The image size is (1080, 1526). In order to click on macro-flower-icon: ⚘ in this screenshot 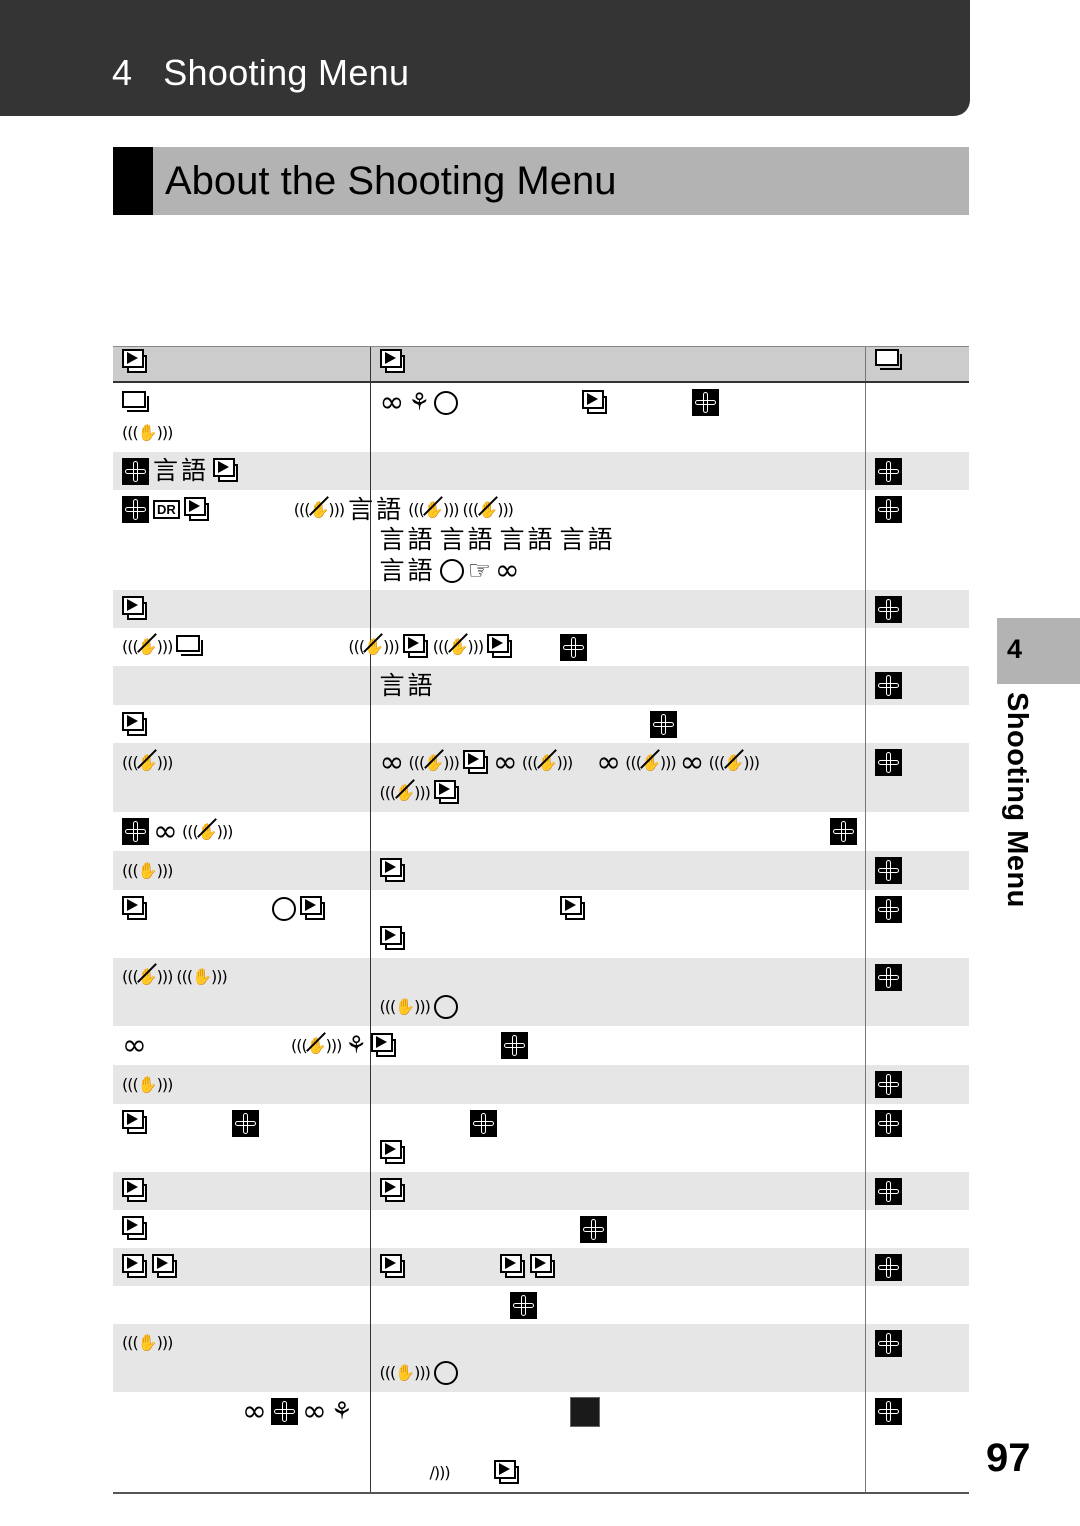, I will do `click(356, 1045)`.